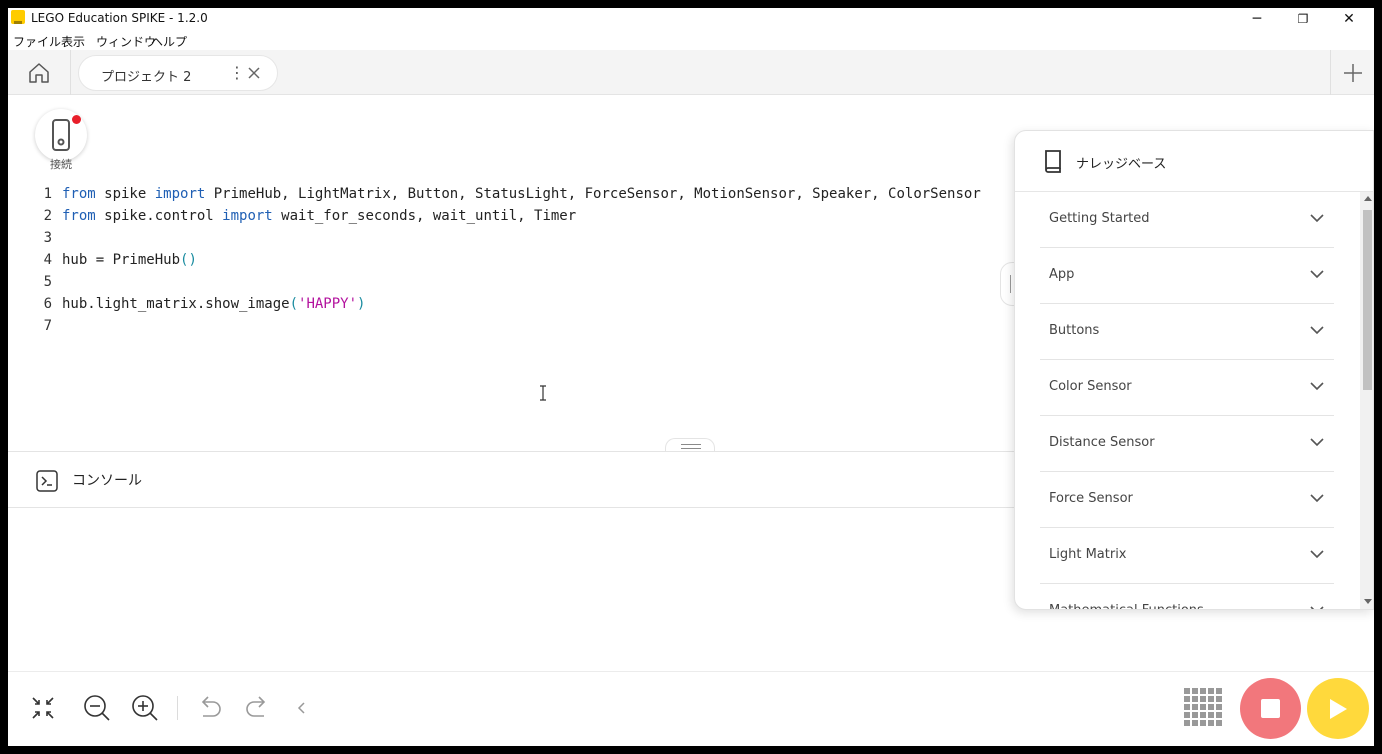 The image size is (1382, 754). What do you see at coordinates (178, 73) in the screenshot?
I see `tab-project: プロジェクト 2 ⋮` at bounding box center [178, 73].